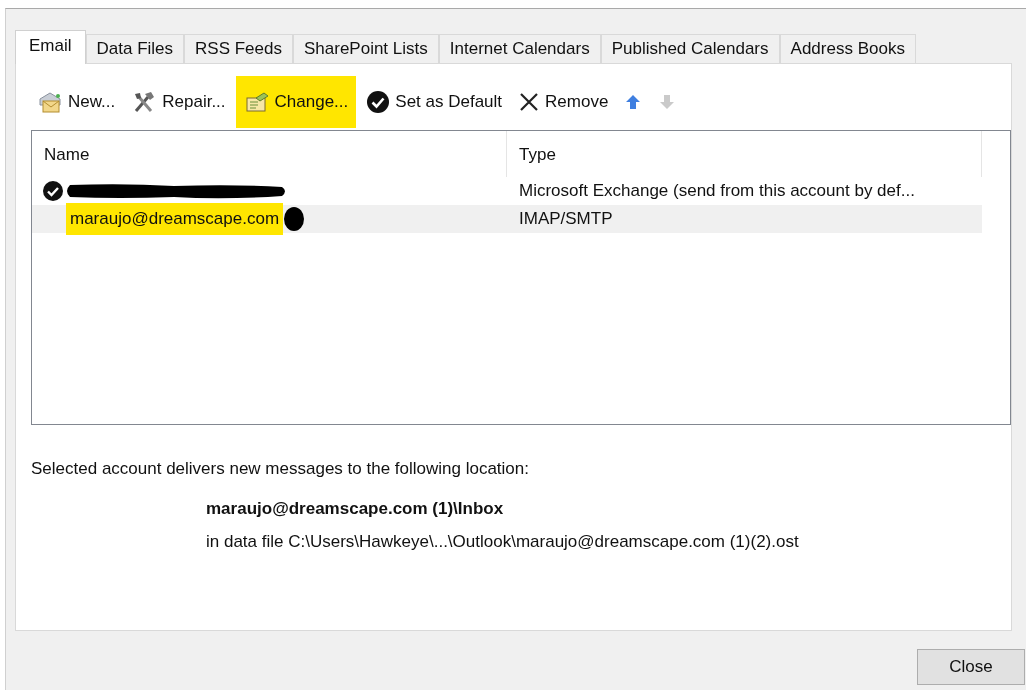  What do you see at coordinates (256, 102) in the screenshot?
I see `card-icon` at bounding box center [256, 102].